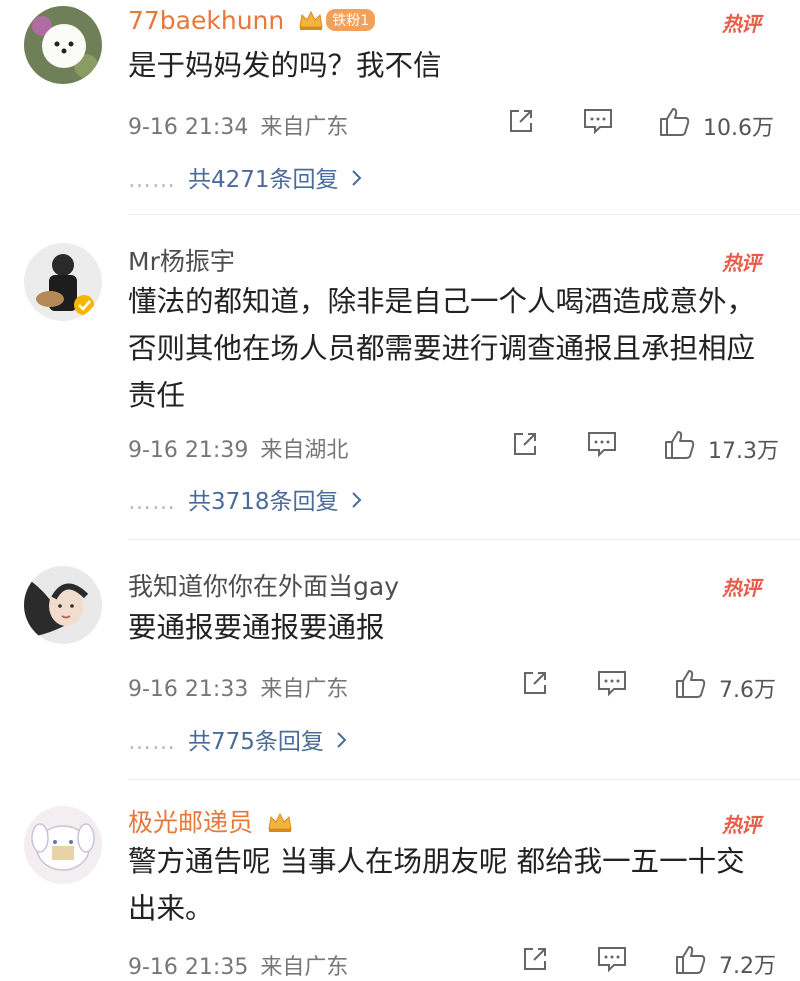 The height and width of the screenshot is (981, 800). I want to click on like-count: 10.6万, so click(738, 128).